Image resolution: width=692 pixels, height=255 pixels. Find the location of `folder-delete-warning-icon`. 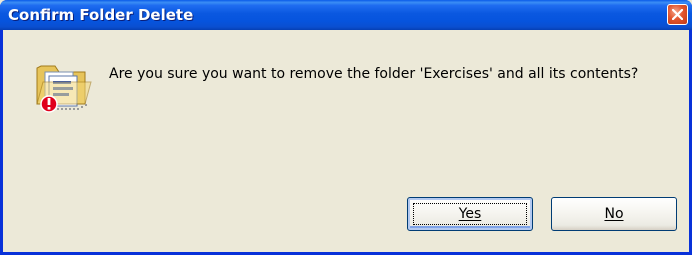

folder-delete-warning-icon is located at coordinates (64, 86).